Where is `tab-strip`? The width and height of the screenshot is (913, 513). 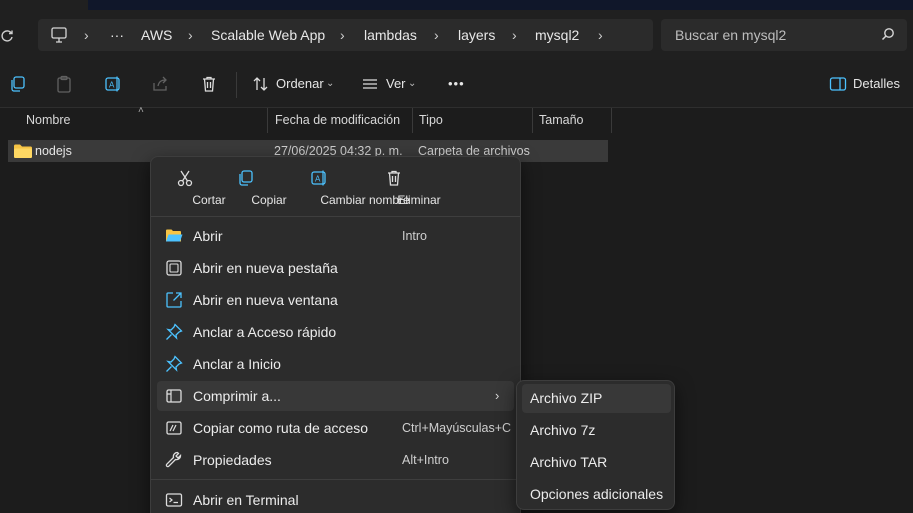 tab-strip is located at coordinates (500, 5).